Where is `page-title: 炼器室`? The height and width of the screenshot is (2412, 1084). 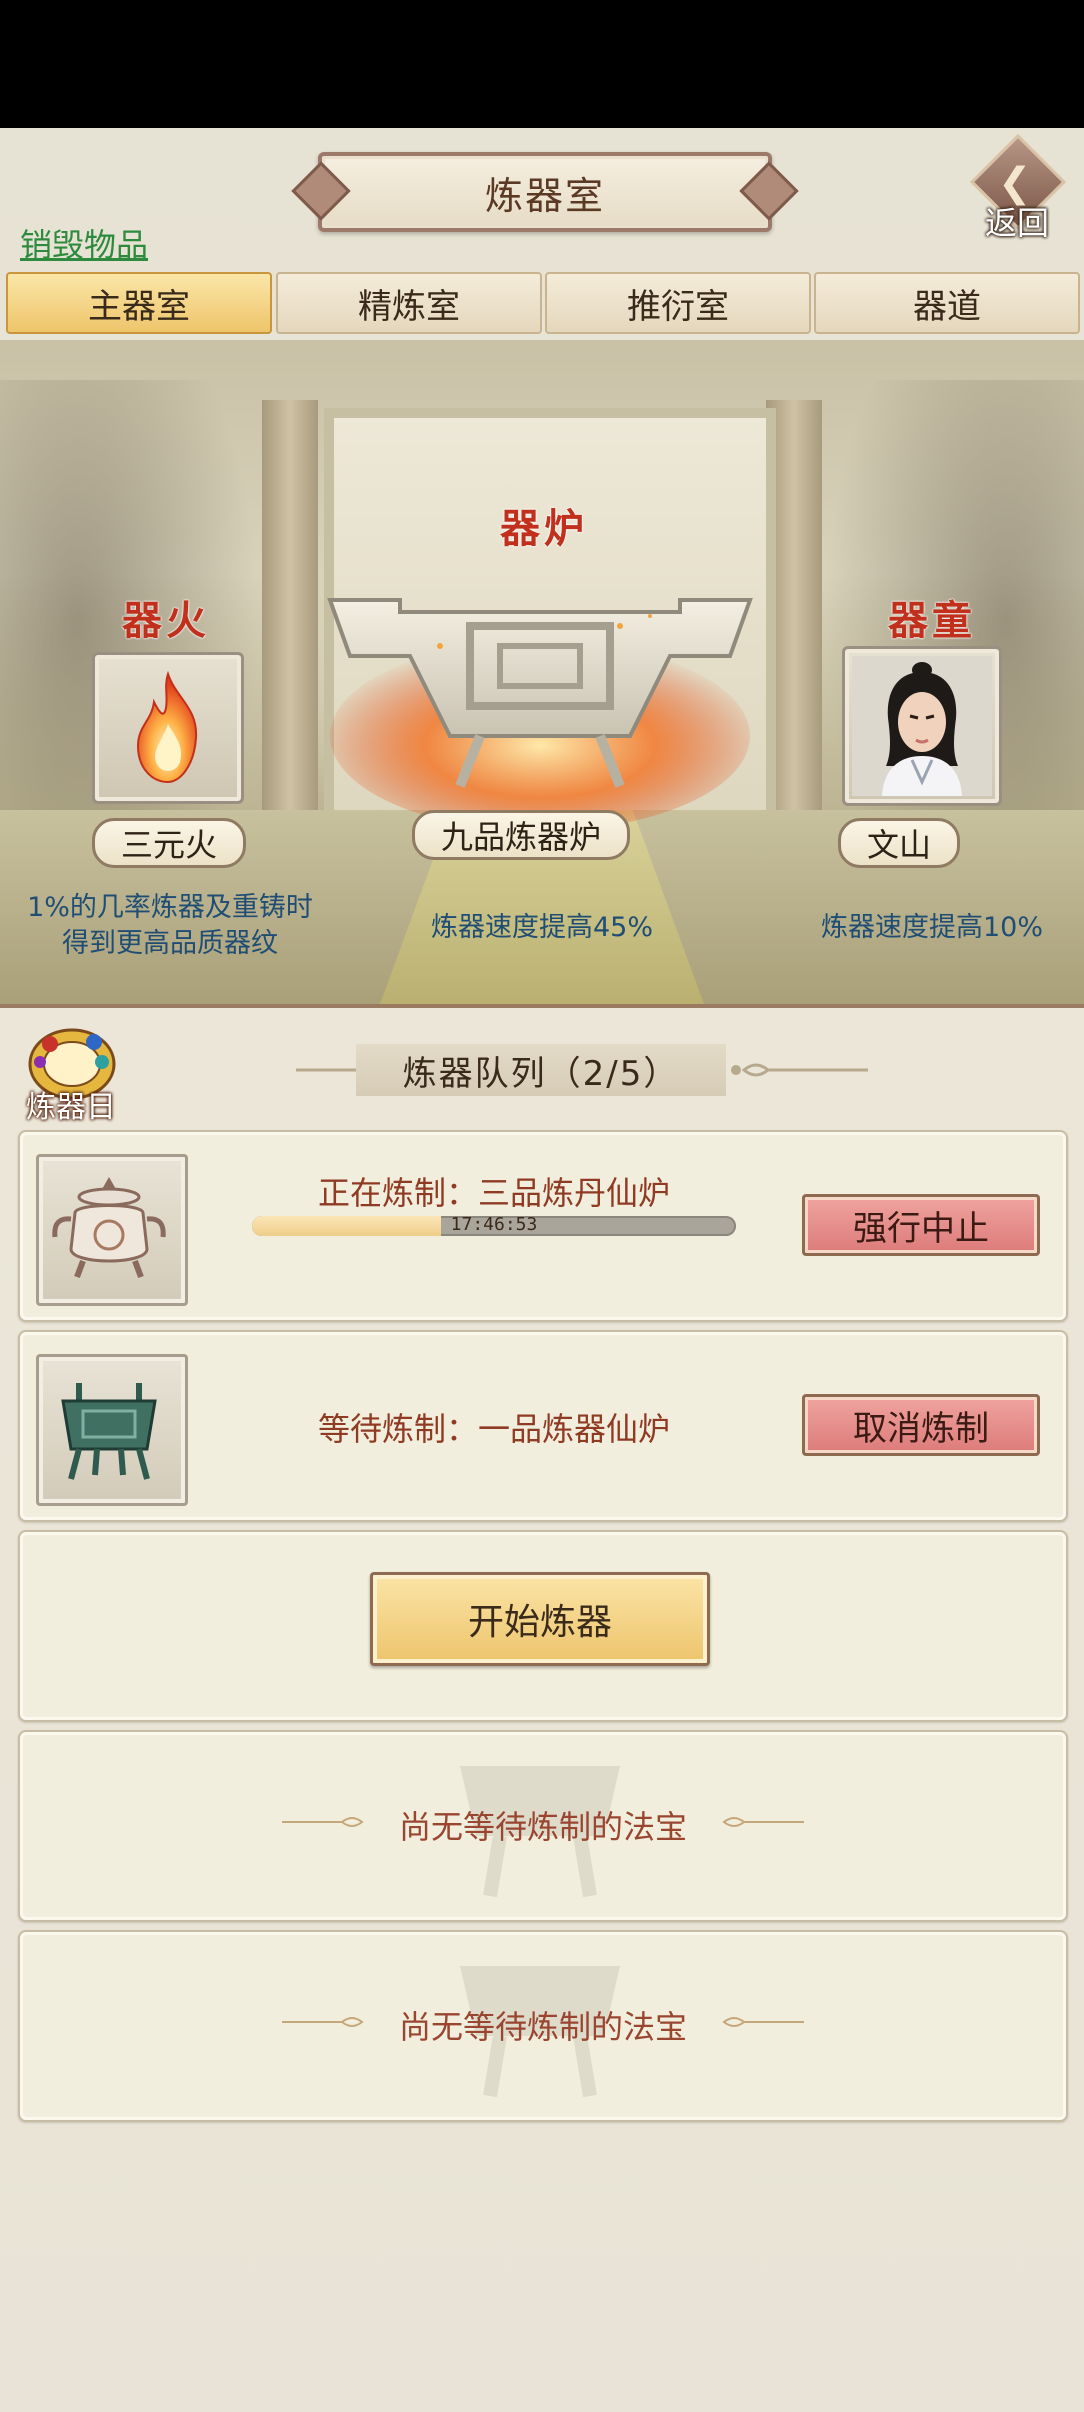 page-title: 炼器室 is located at coordinates (545, 192).